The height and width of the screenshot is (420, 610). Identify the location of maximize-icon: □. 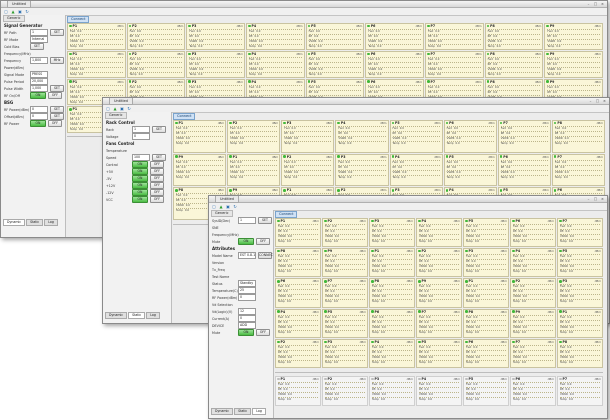
(595, 199).